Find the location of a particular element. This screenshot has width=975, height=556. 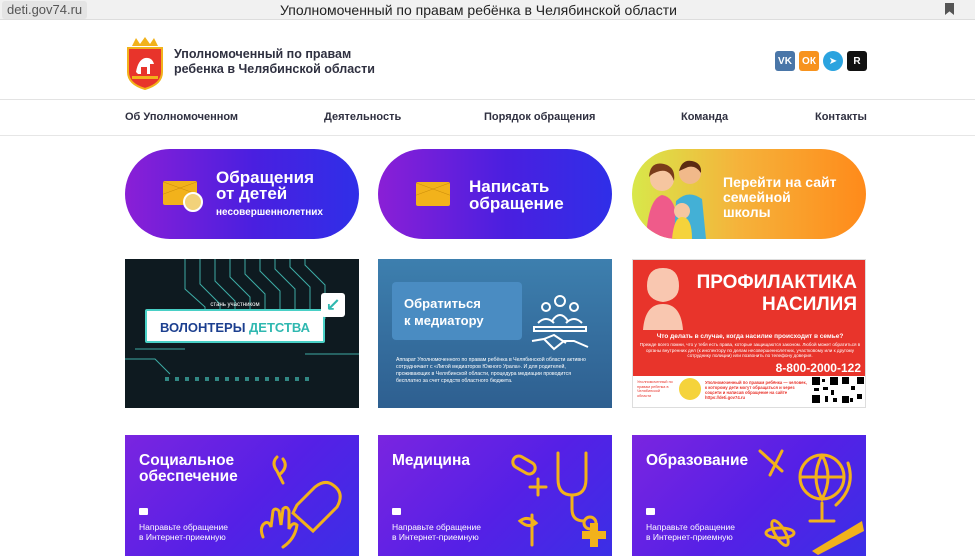

volunteers-banner: стань участником ВОЛОНТЕРЫ ДЕТСТВА ↙ is located at coordinates (242, 333).